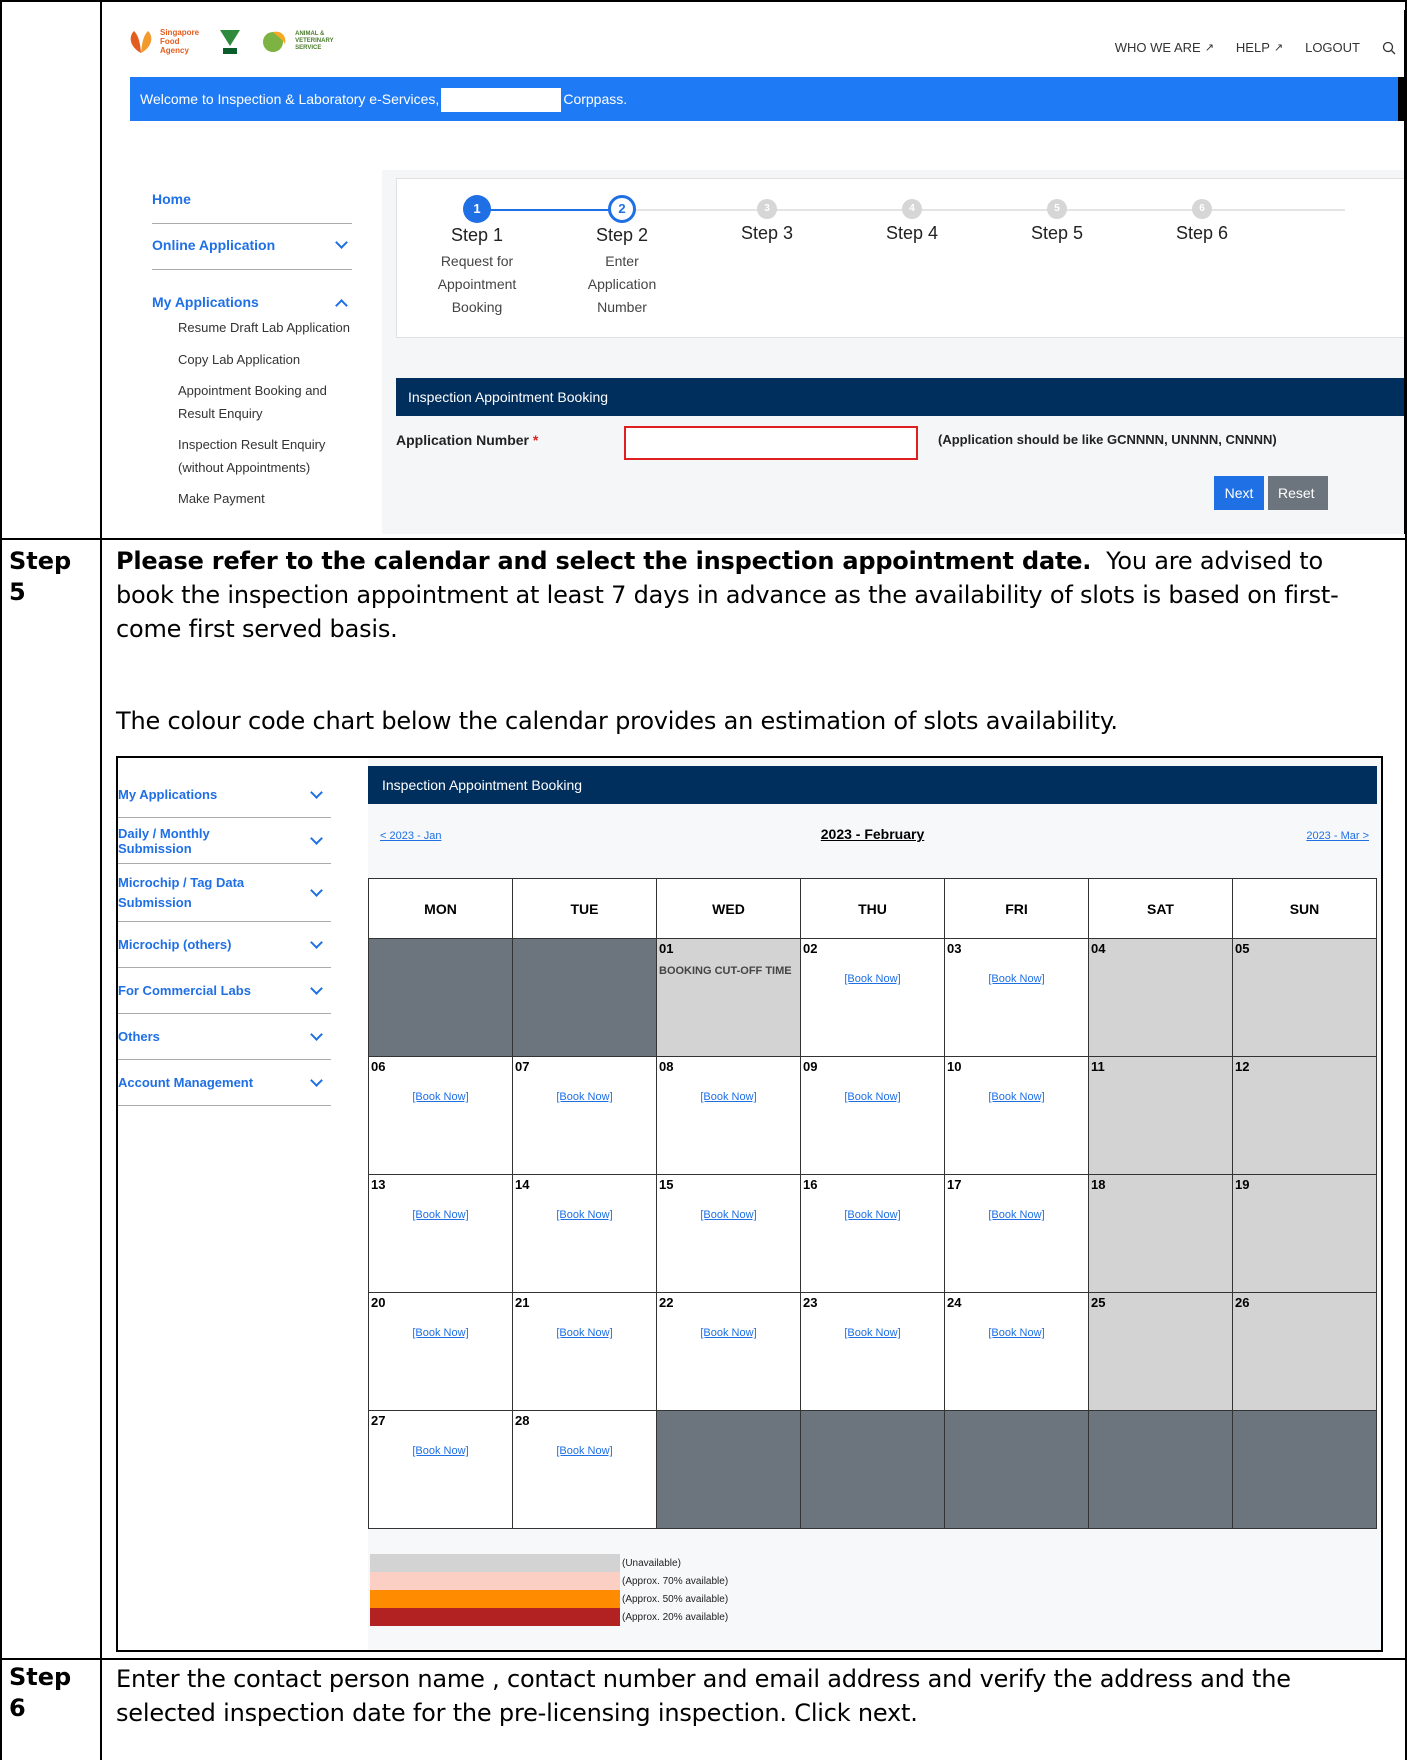 This screenshot has width=1407, height=1760. I want to click on sidebar-item-for-commercial-labs: For Commercial Labs, so click(224, 991).